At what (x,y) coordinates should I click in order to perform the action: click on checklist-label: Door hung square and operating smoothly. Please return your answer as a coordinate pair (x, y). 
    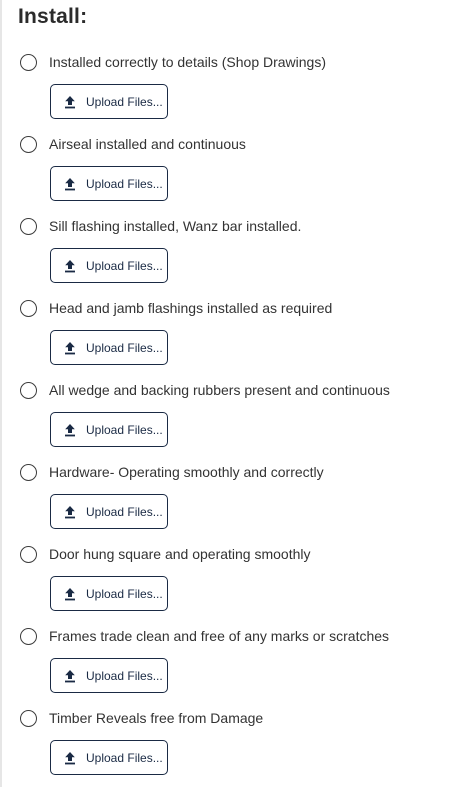
    Looking at the image, I should click on (180, 554).